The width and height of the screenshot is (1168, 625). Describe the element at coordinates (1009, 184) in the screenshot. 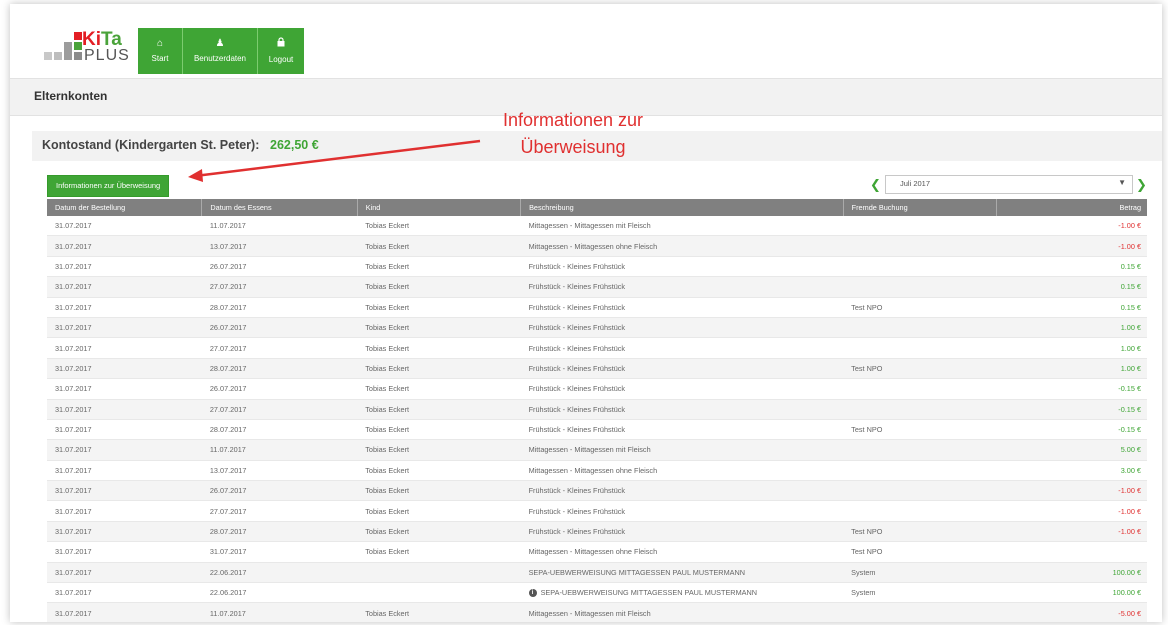

I see `month-select: Juli 2017 ▼` at that location.